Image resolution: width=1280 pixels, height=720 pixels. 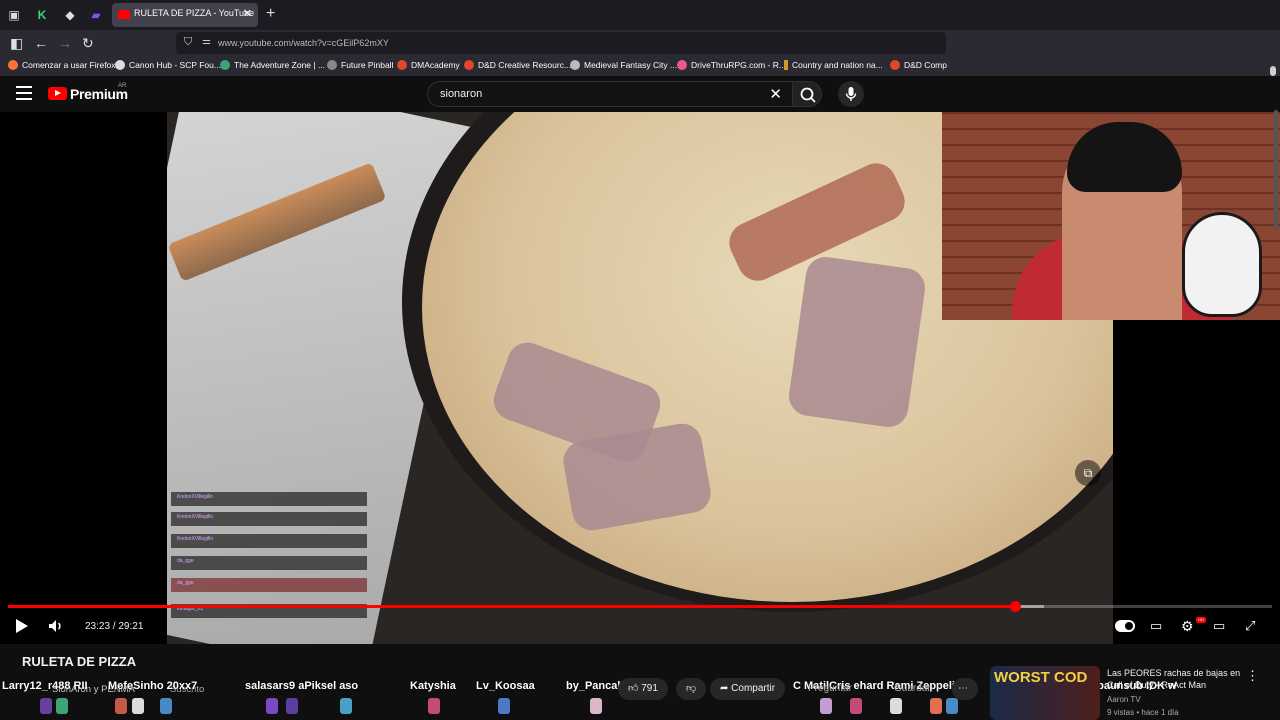 What do you see at coordinates (610, 94) in the screenshot?
I see `search-input: sionaron ✕` at bounding box center [610, 94].